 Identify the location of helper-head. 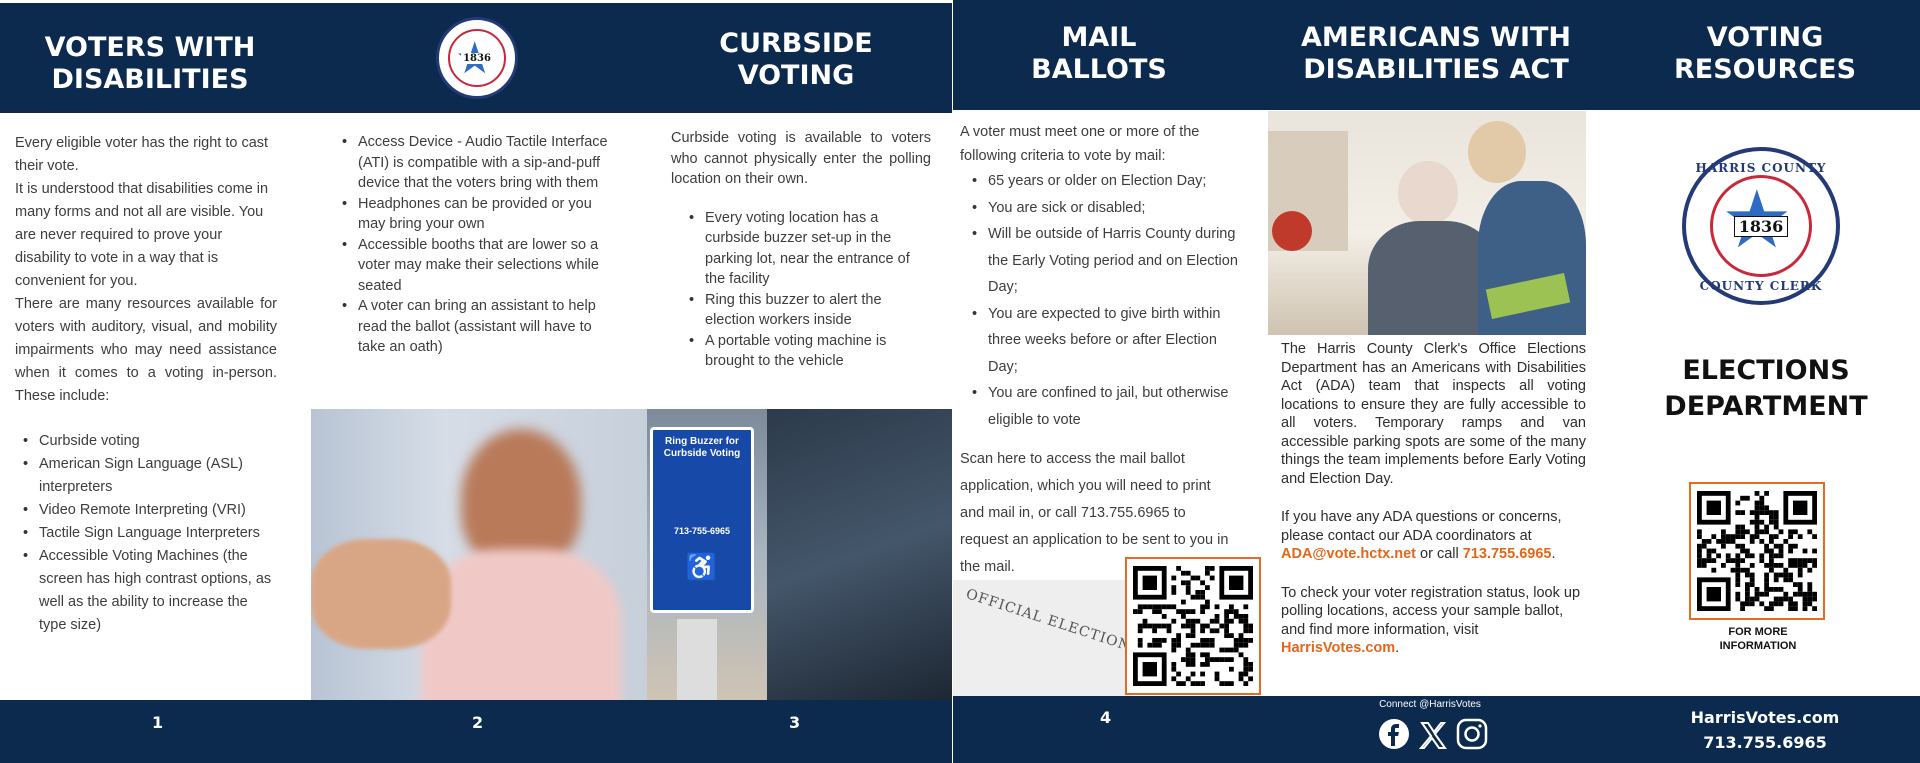
(1497, 152).